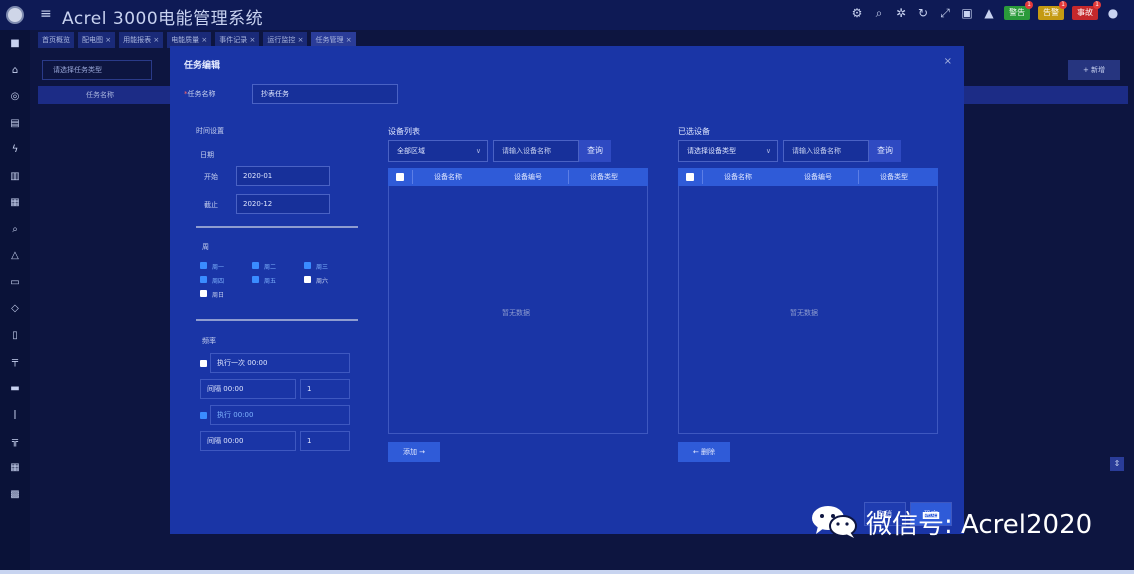  What do you see at coordinates (100, 95) in the screenshot?
I see `task-name-column: 任务名称` at bounding box center [100, 95].